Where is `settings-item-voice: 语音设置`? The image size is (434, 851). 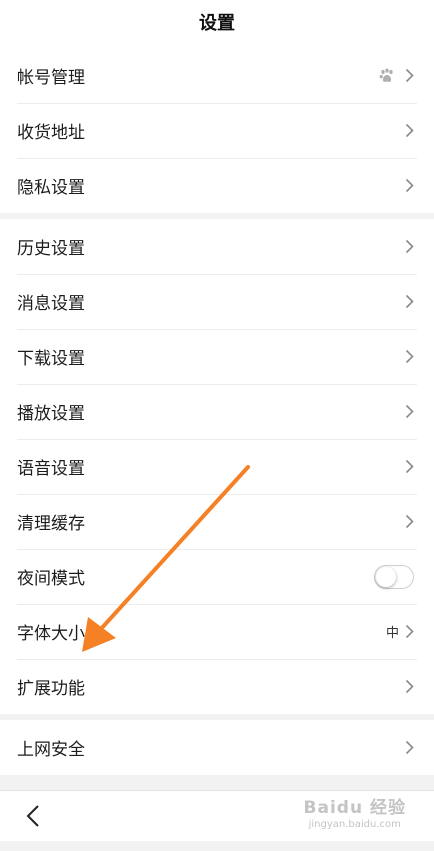 settings-item-voice: 语音设置 is located at coordinates (217, 466).